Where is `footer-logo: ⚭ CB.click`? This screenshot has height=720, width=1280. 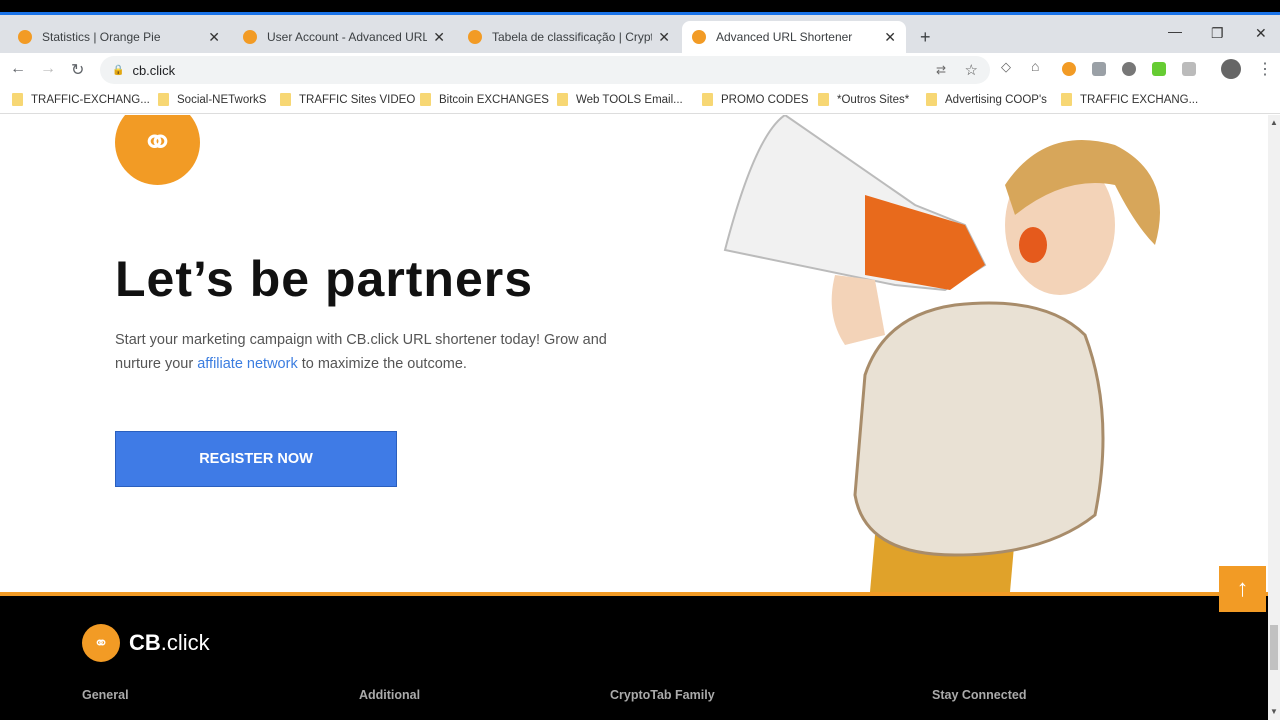 footer-logo: ⚭ CB.click is located at coordinates (146, 643).